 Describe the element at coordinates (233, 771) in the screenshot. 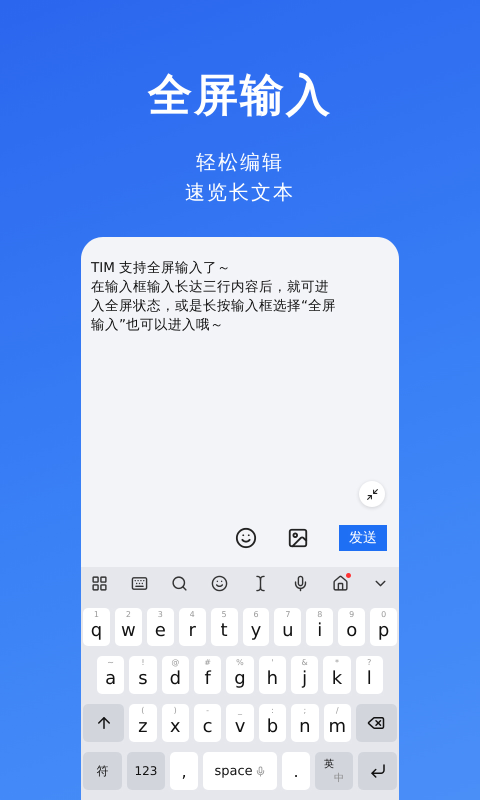

I see `key-label: space` at that location.